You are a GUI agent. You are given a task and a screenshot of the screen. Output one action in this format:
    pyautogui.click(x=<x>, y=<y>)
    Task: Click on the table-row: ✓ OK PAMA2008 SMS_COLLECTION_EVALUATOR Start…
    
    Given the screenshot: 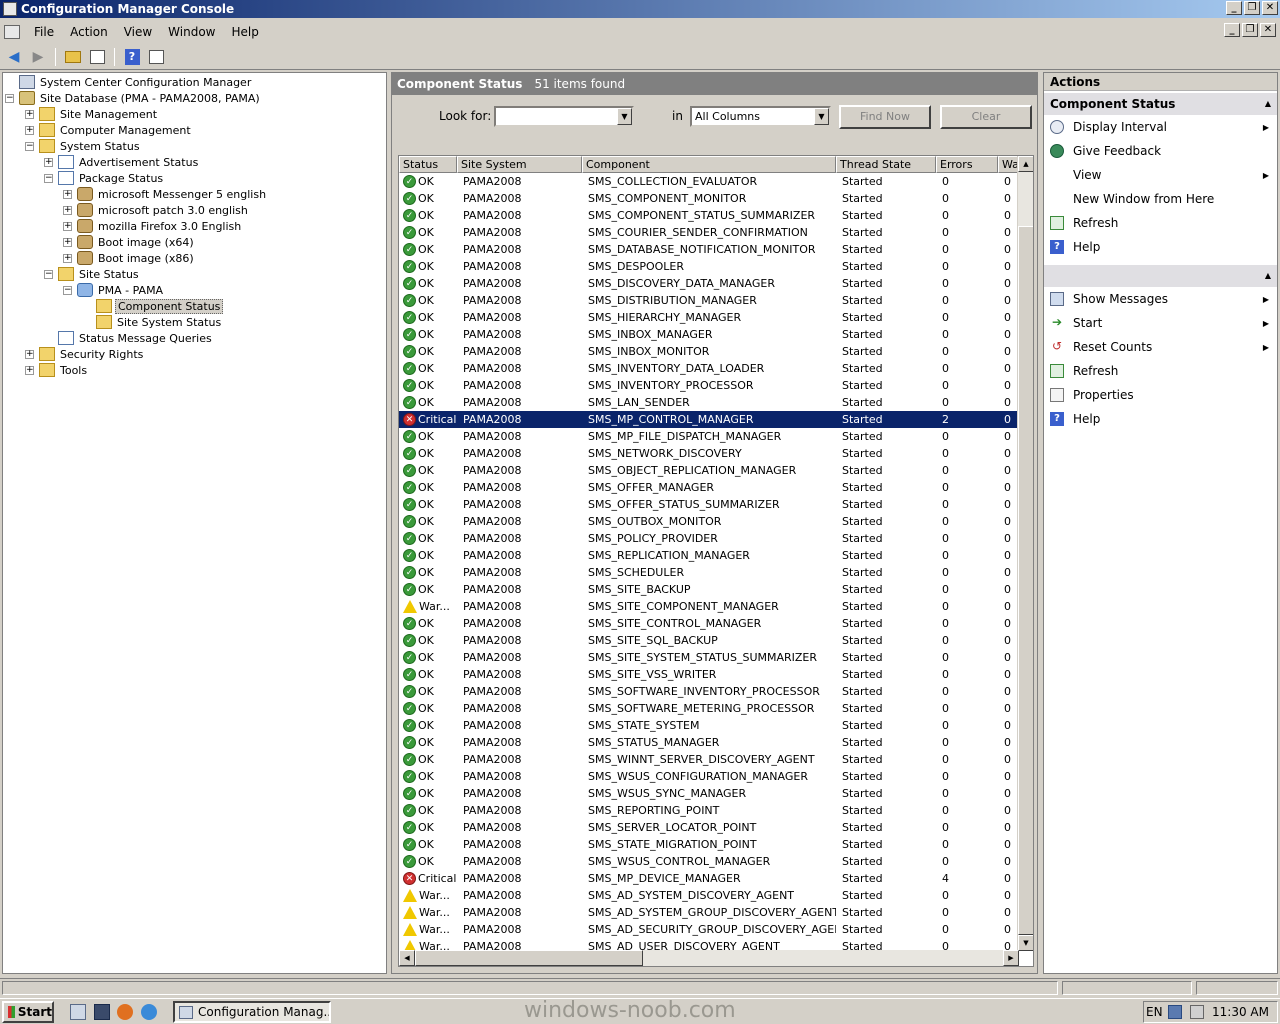 What is the action you would take?
    pyautogui.click(x=709, y=181)
    